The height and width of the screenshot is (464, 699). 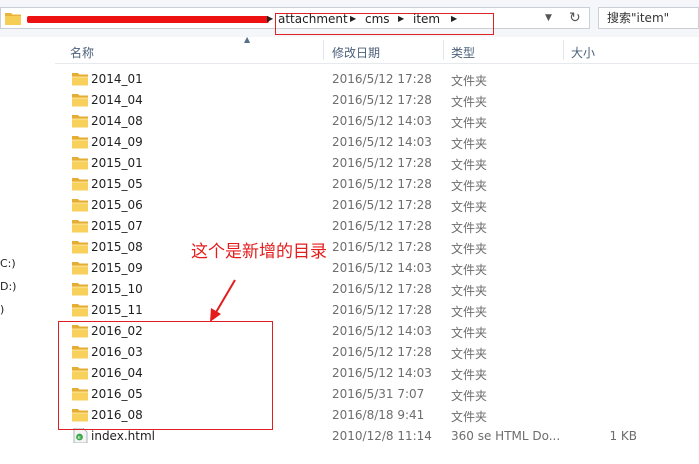 I want to click on breadcrumb-cms: cms, so click(x=377, y=19).